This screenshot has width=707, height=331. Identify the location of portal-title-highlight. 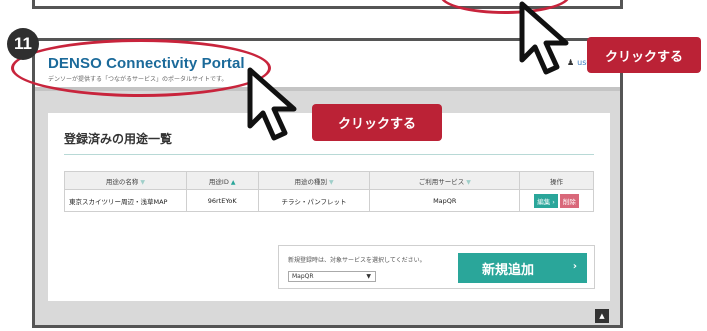
(141, 68).